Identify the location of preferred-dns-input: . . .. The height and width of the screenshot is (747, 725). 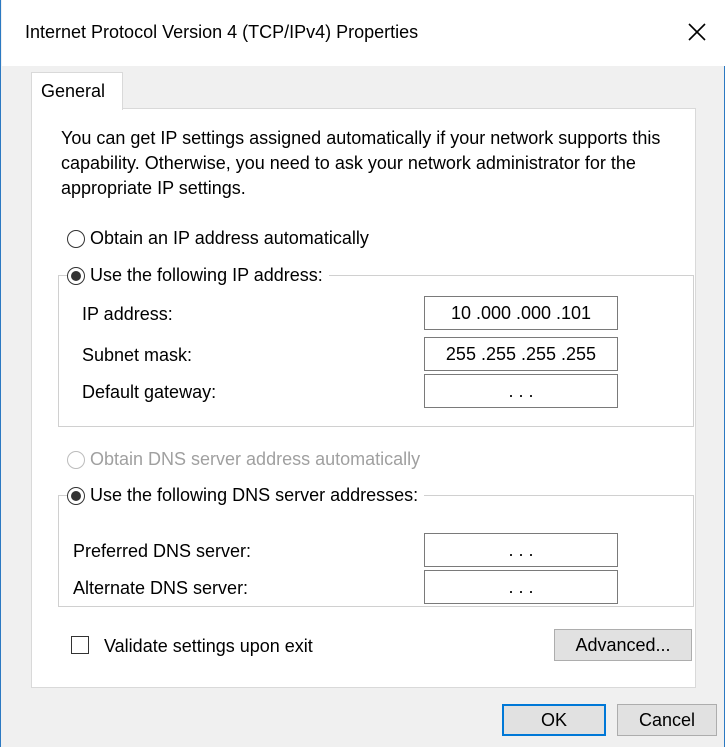
(521, 550).